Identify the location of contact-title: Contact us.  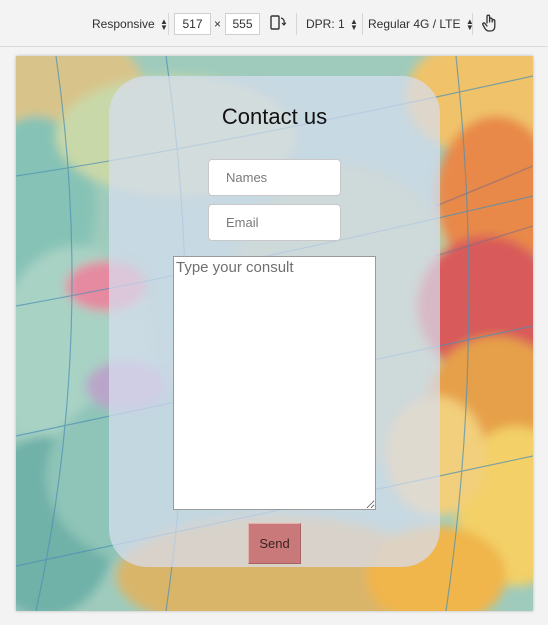
(274, 116).